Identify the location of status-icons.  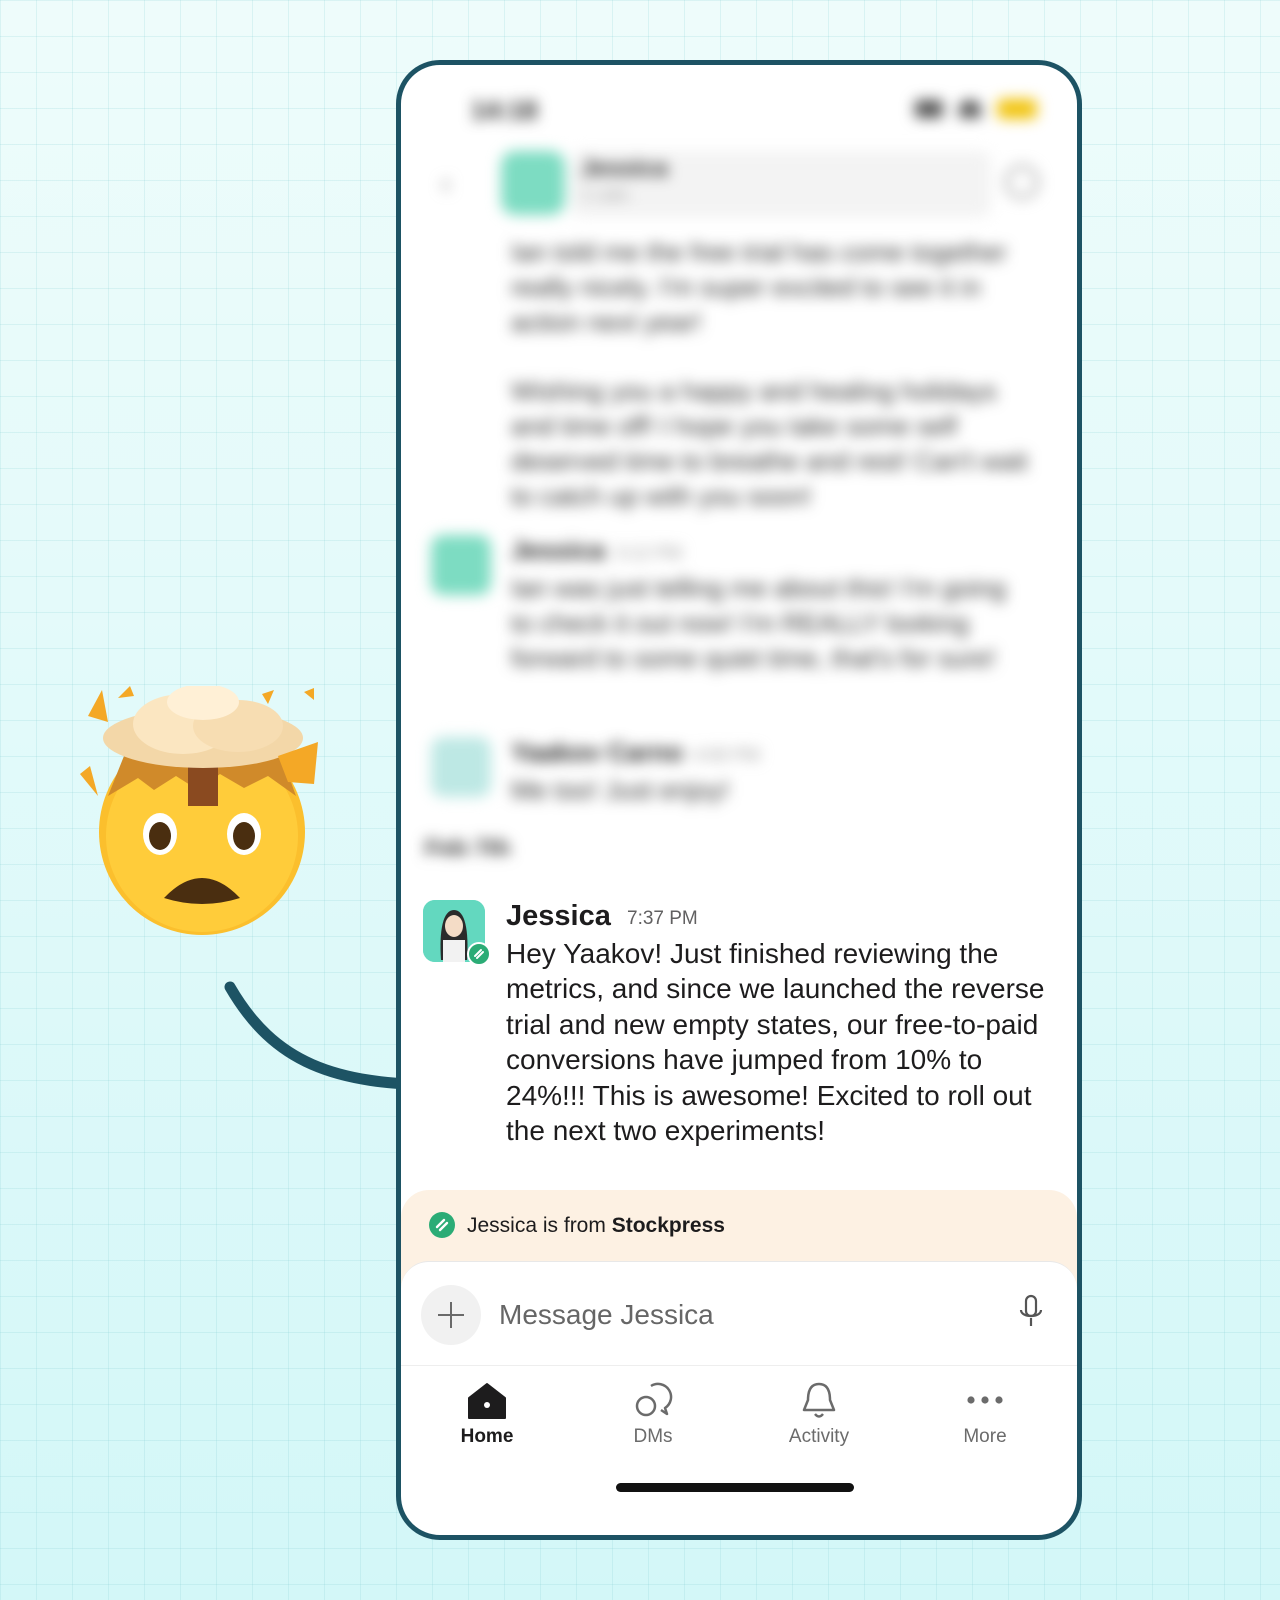
(976, 109).